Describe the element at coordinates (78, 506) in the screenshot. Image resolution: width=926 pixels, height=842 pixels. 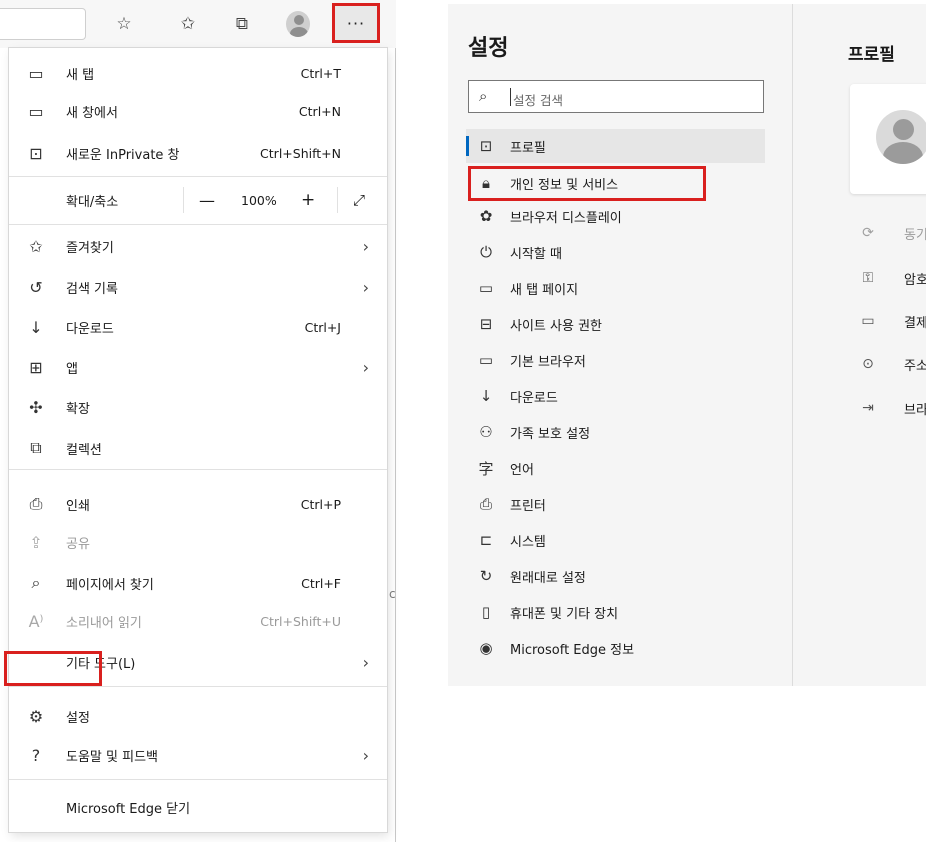
I see `menu-item-label: 인쇄` at that location.